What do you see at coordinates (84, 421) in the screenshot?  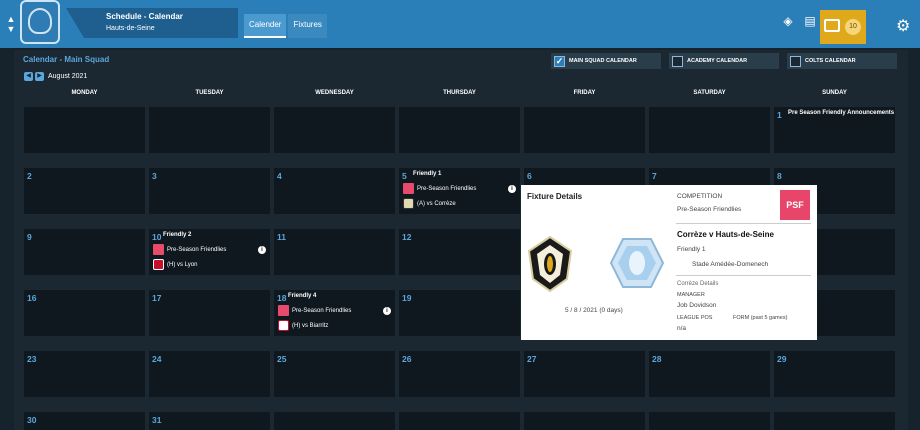 I see `calendar-cell: 30` at bounding box center [84, 421].